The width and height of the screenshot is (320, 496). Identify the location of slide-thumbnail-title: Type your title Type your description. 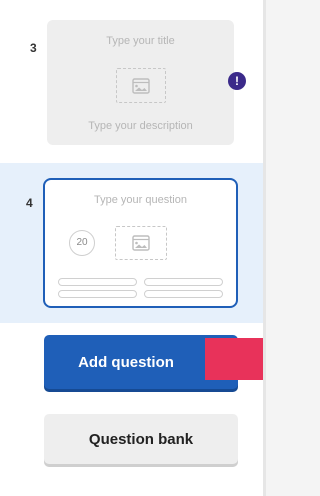
(140, 82).